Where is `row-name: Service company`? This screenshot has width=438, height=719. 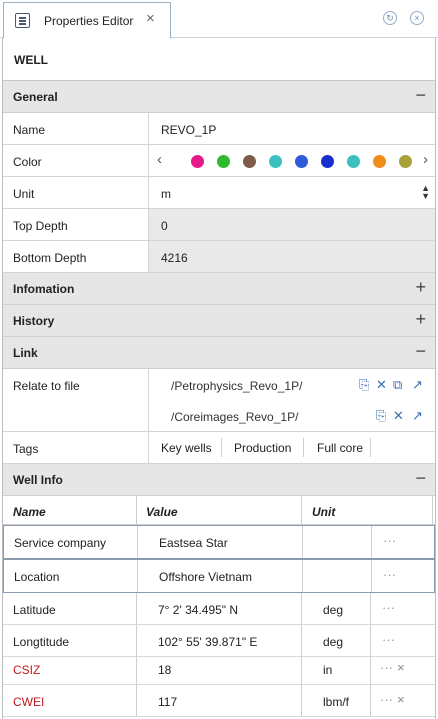 row-name: Service company is located at coordinates (60, 543).